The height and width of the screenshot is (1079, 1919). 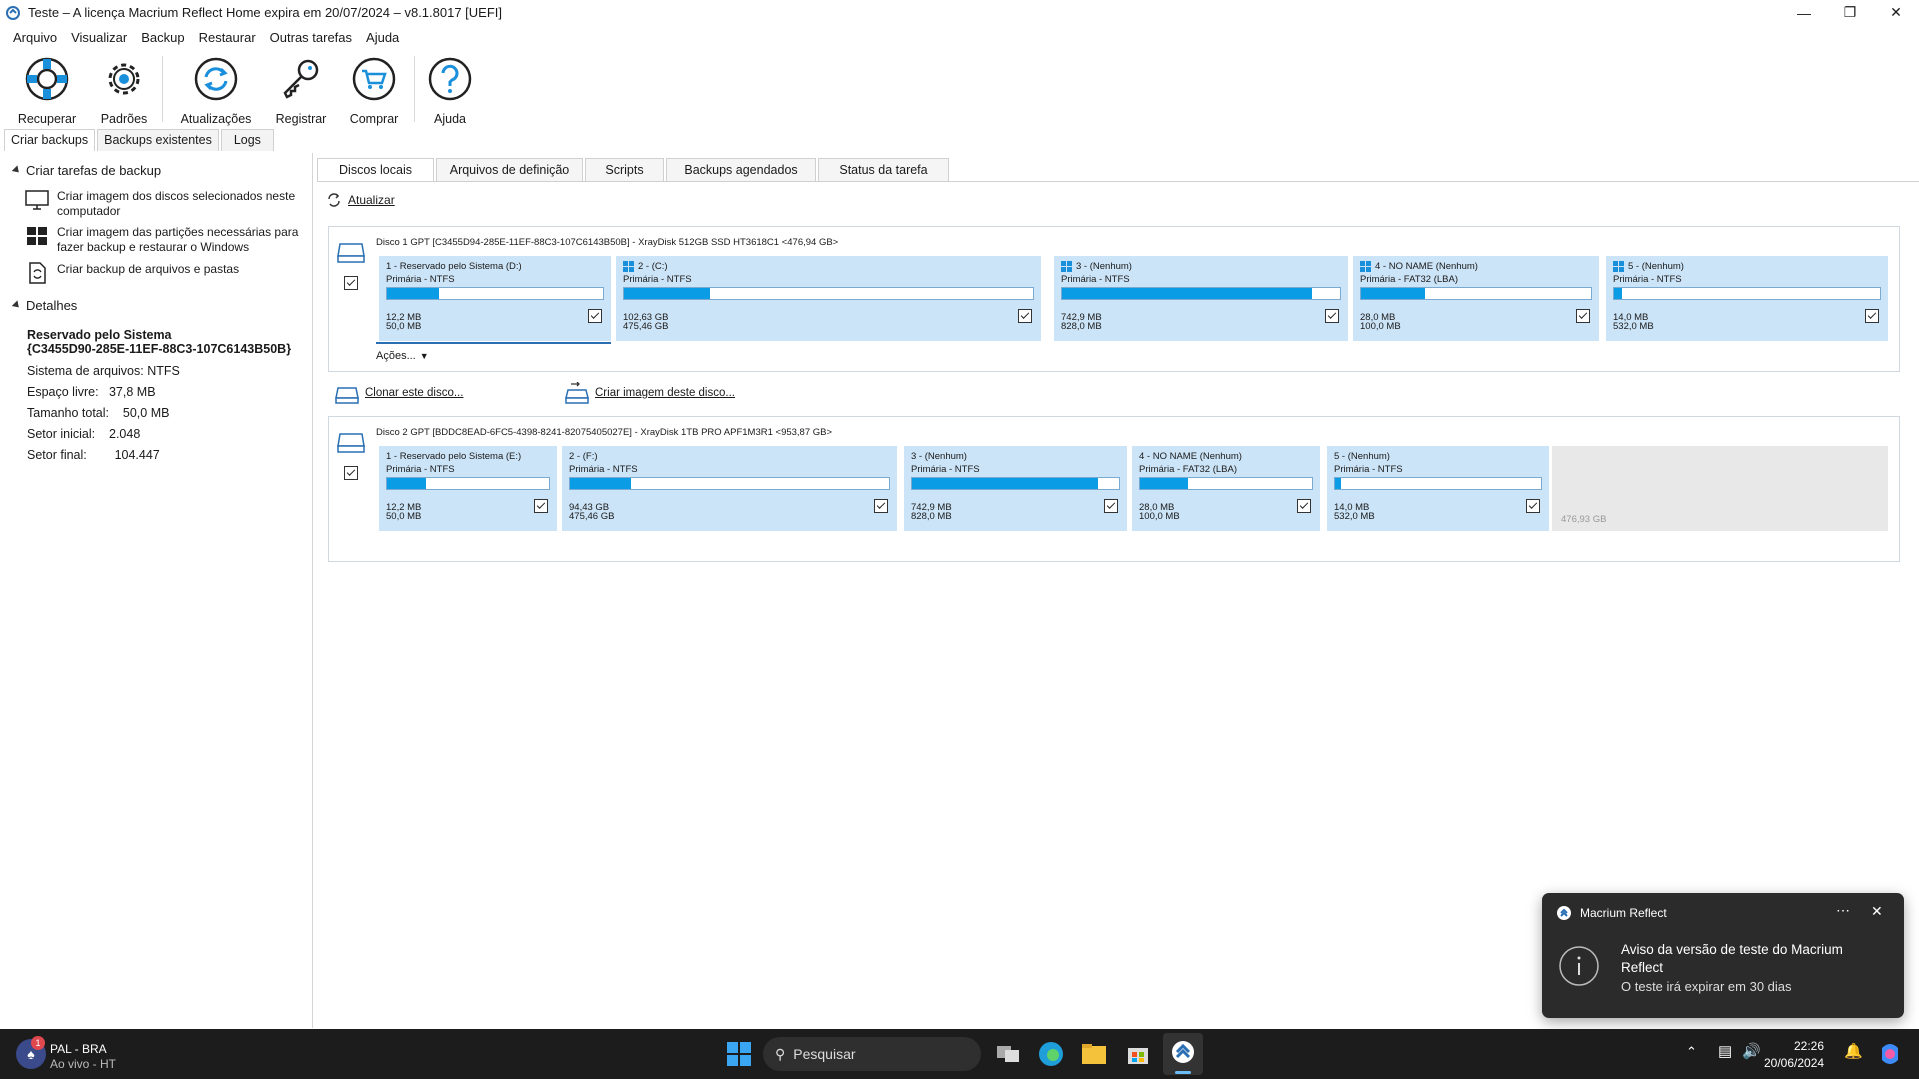 What do you see at coordinates (92, 38) in the screenshot?
I see `menu-visualizar: Visualizar` at bounding box center [92, 38].